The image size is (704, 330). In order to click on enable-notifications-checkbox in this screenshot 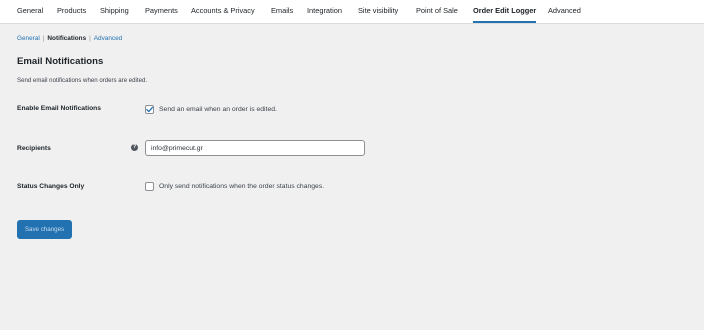, I will do `click(149, 109)`.